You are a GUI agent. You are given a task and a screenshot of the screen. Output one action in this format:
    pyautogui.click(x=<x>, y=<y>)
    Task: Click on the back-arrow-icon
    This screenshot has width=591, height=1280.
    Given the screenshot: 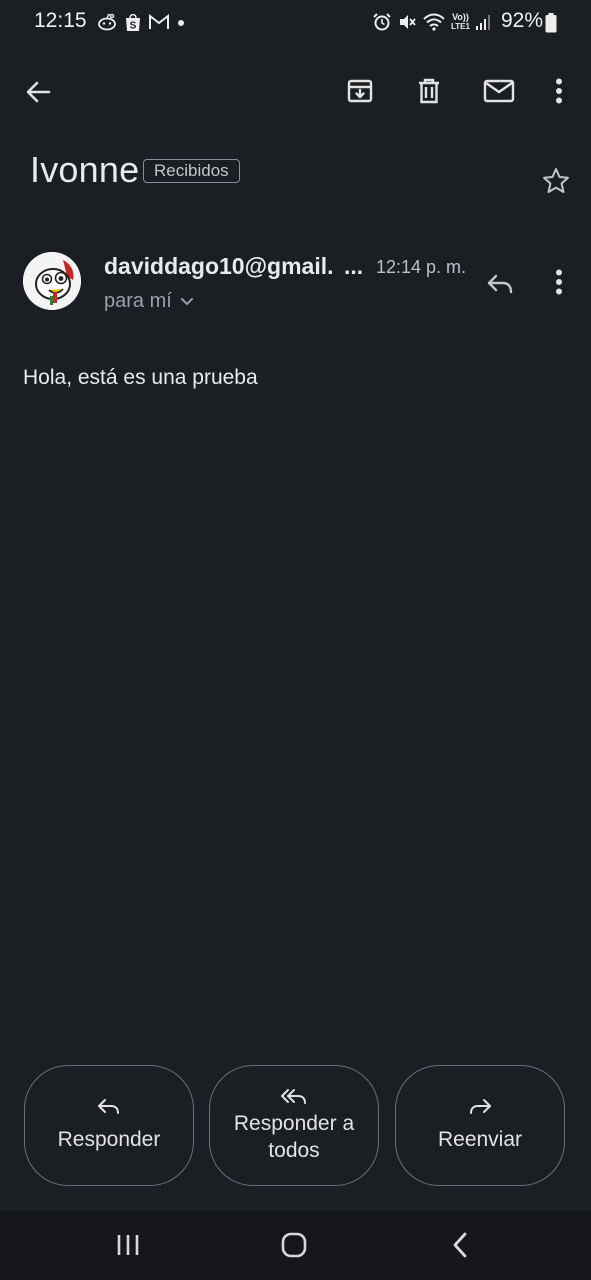 What is the action you would take?
    pyautogui.click(x=38, y=92)
    